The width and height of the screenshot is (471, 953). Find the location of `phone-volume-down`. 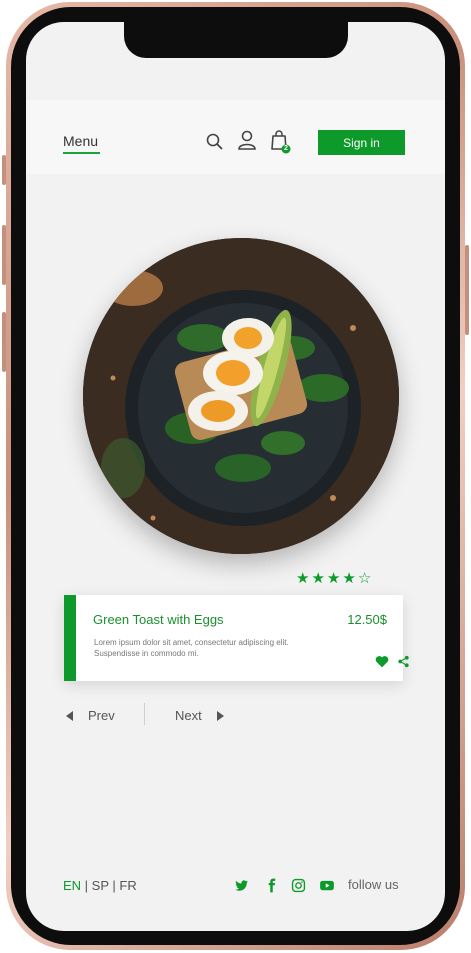

phone-volume-down is located at coordinates (4, 342).